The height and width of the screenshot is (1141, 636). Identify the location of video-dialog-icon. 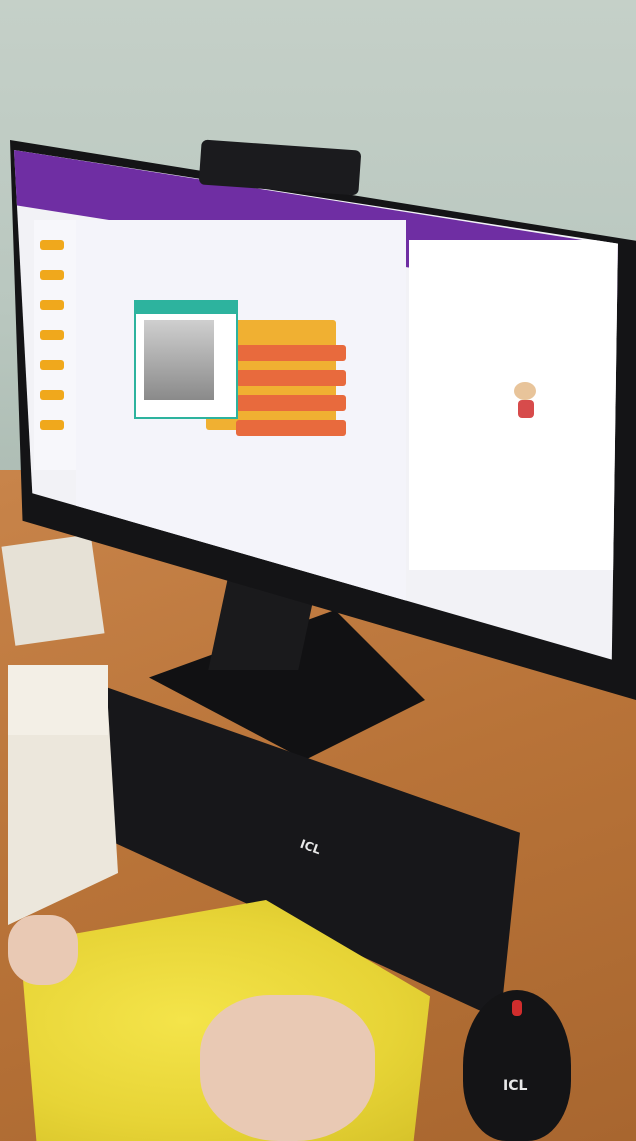
(186, 359).